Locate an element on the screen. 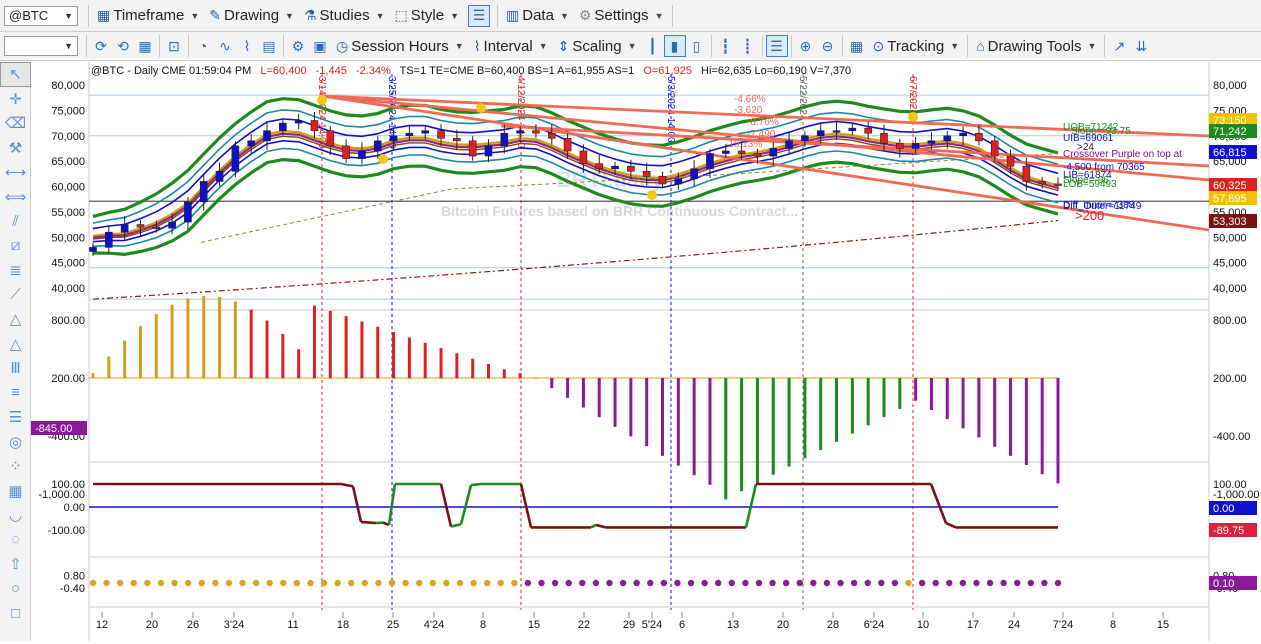  ellipse-tool-icon: ◌ is located at coordinates (15, 540).